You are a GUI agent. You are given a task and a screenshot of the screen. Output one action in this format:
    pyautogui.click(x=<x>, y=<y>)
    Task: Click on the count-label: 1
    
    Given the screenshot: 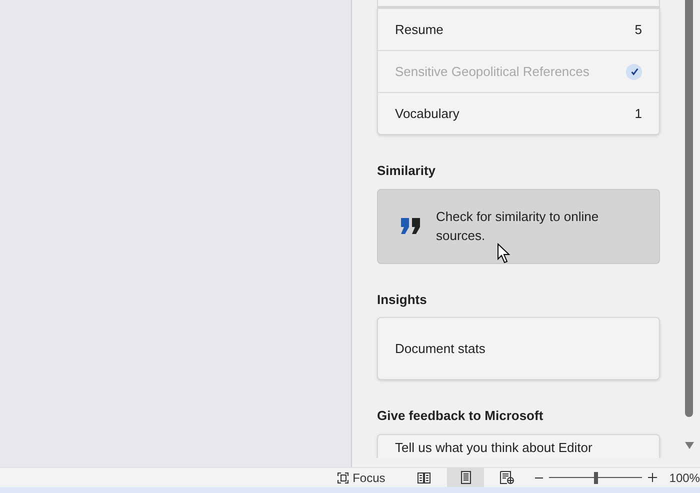 What is the action you would take?
    pyautogui.click(x=638, y=113)
    